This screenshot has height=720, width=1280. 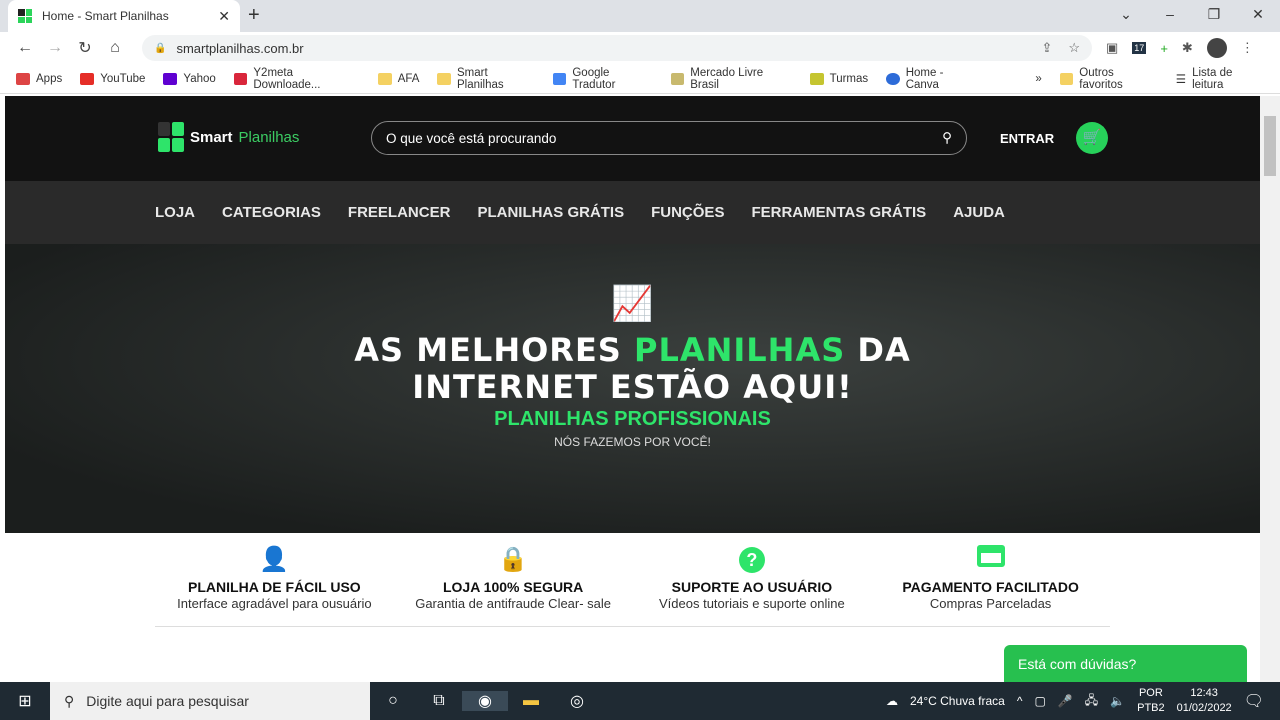 What do you see at coordinates (274, 603) in the screenshot?
I see `feature-desc: Interface agradável para ousuário` at bounding box center [274, 603].